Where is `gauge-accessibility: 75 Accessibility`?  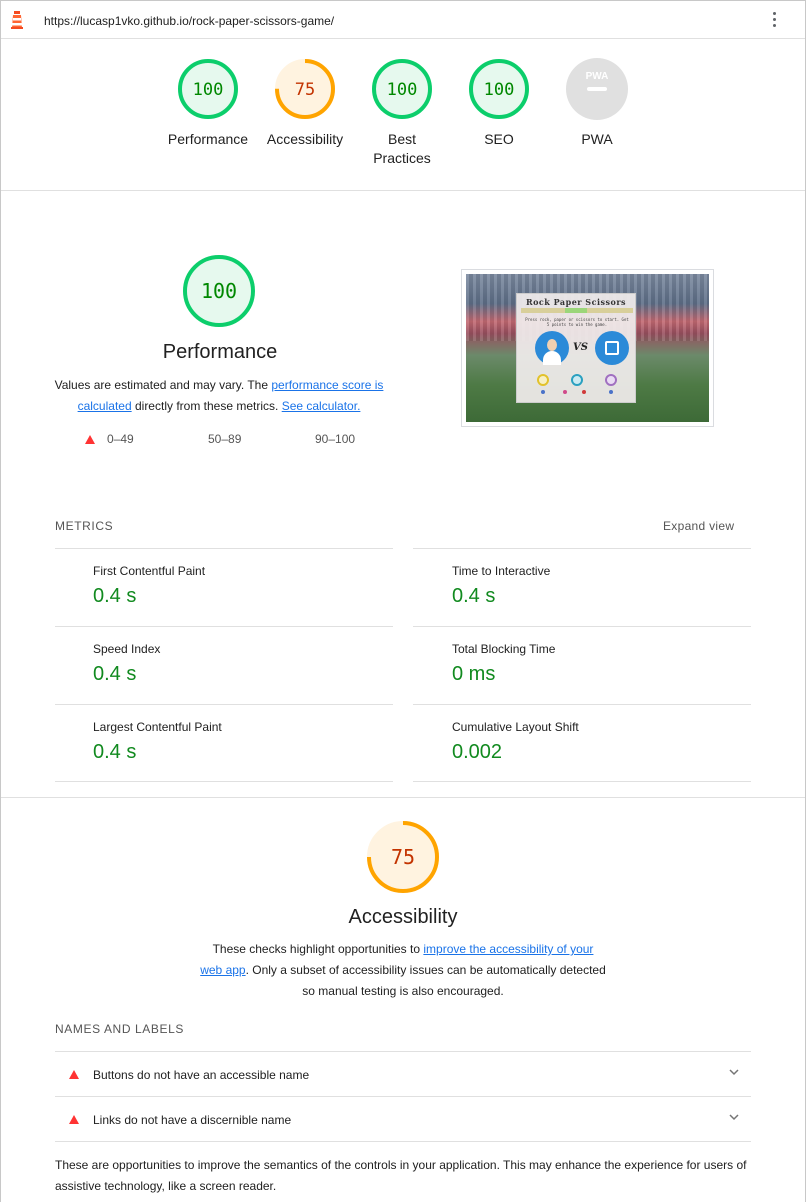
gauge-accessibility: 75 Accessibility is located at coordinates (305, 103).